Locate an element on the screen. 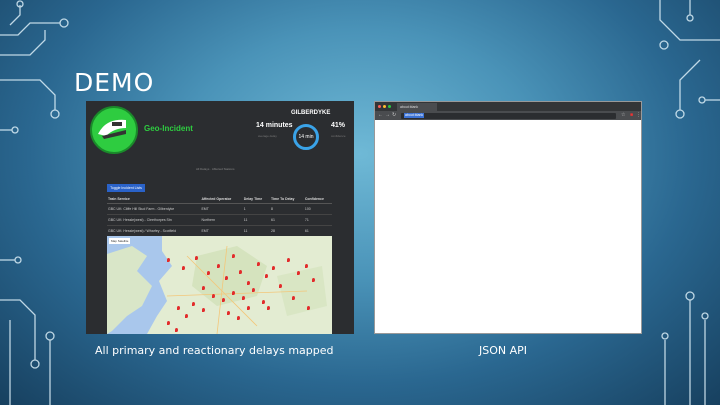 The height and width of the screenshot is (405, 720). extension-icon: ■ is located at coordinates (631, 115).